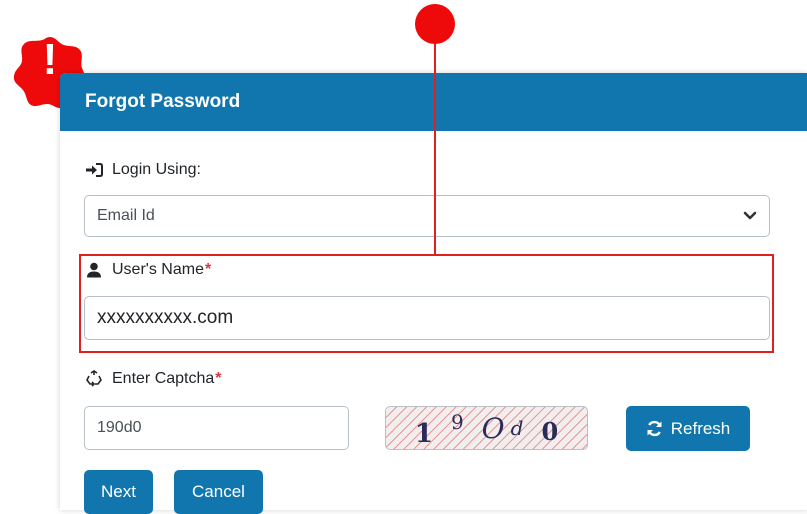 Image resolution: width=807 pixels, height=514 pixels. Describe the element at coordinates (700, 428) in the screenshot. I see `refresh-label: Refresh` at that location.